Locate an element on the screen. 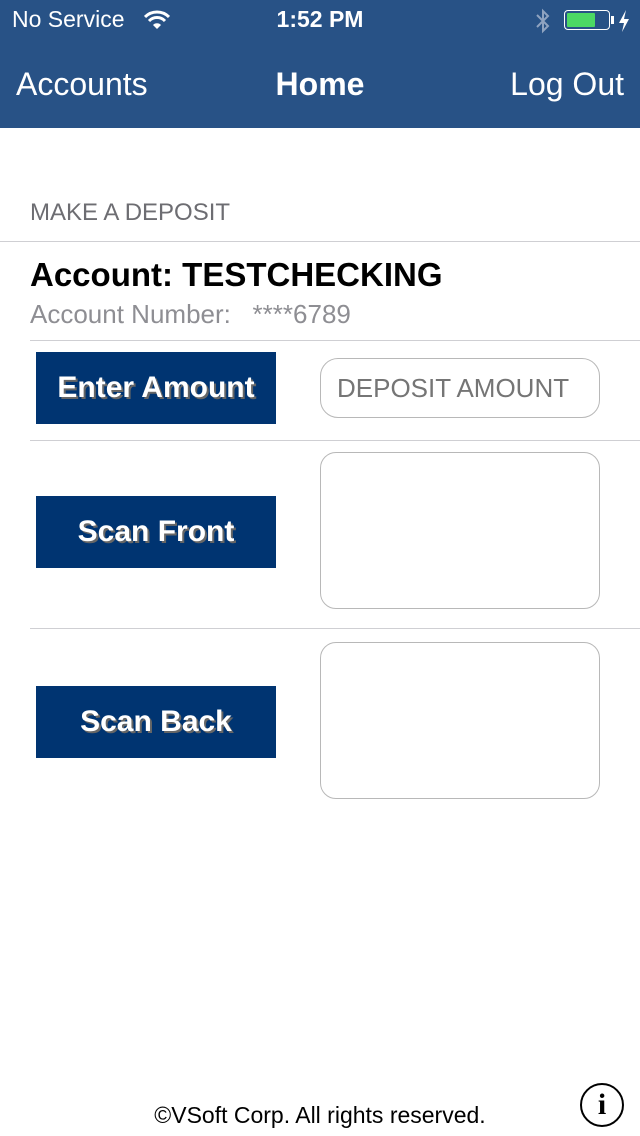 Image resolution: width=640 pixels, height=1136 pixels. scan-back-button: Scan Back is located at coordinates (156, 722).